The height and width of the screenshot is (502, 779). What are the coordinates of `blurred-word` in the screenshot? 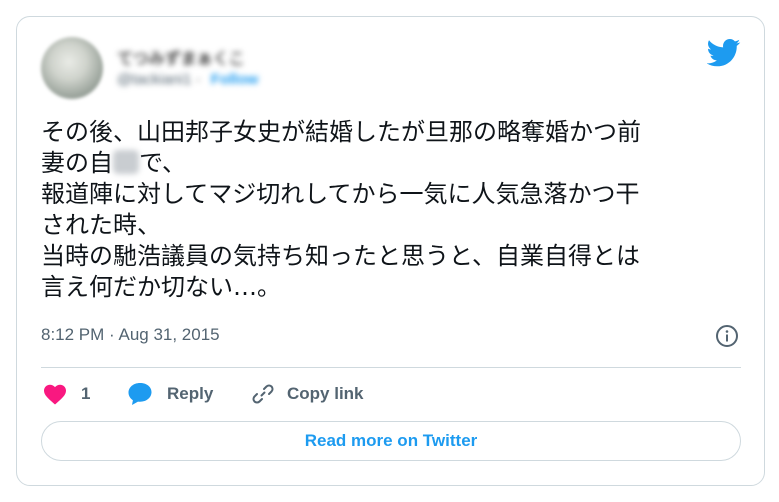 It's located at (126, 162).